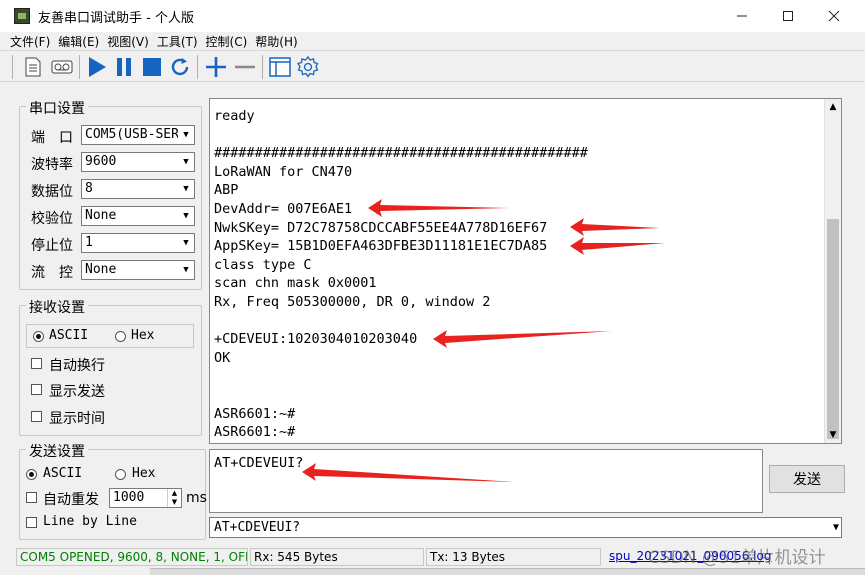  I want to click on show-time-label: 显示时间, so click(77, 419).